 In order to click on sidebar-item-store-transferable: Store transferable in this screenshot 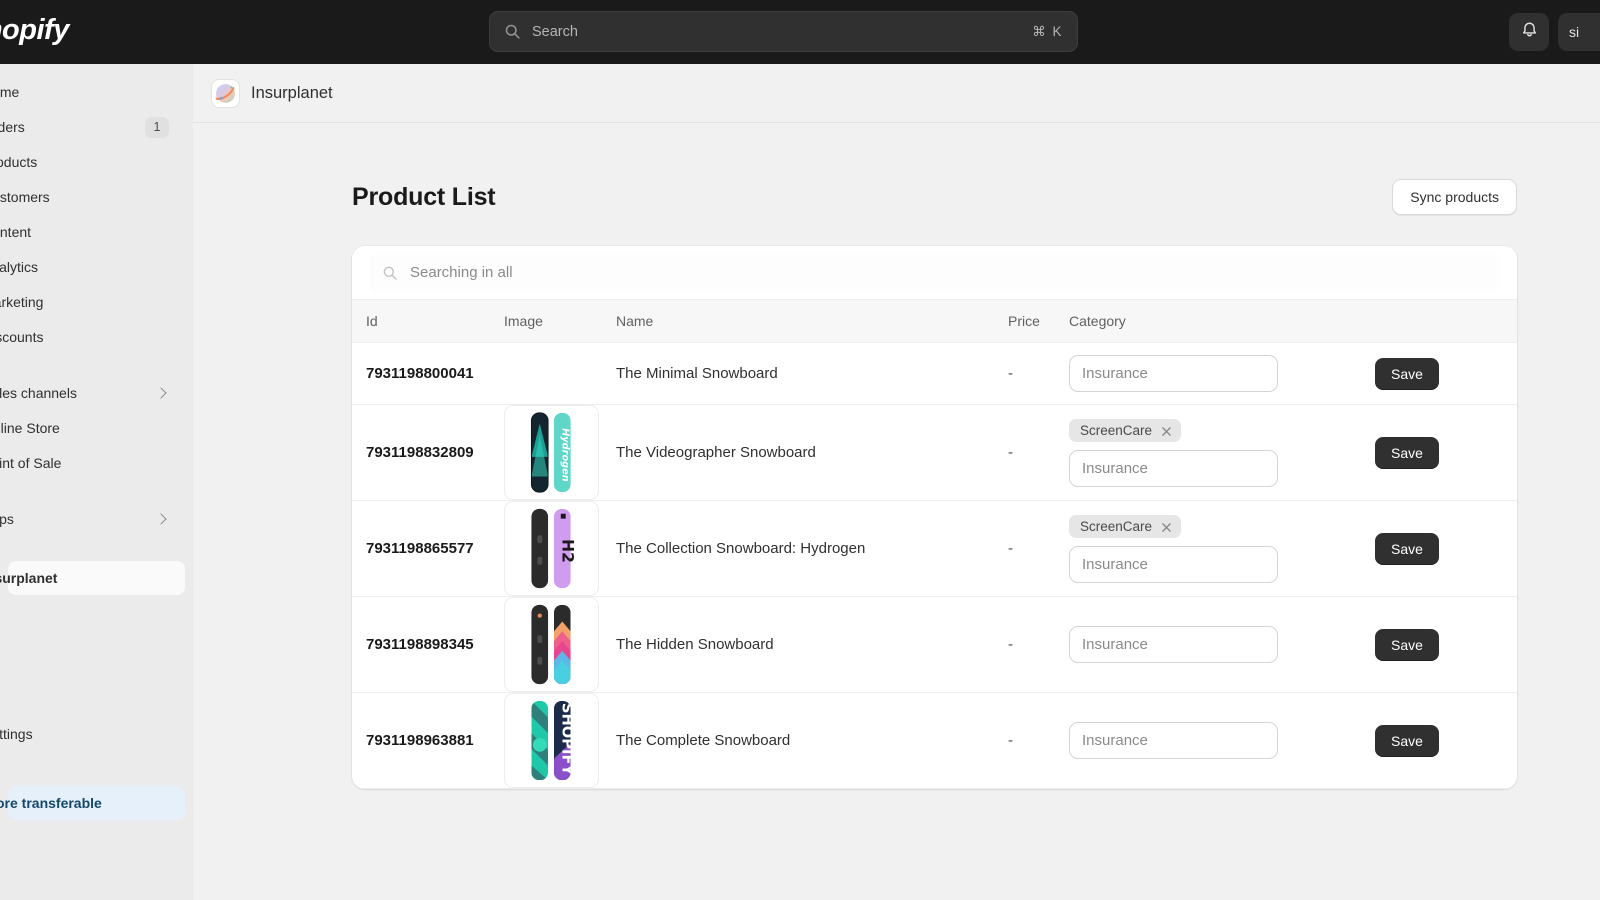, I will do `click(92, 803)`.